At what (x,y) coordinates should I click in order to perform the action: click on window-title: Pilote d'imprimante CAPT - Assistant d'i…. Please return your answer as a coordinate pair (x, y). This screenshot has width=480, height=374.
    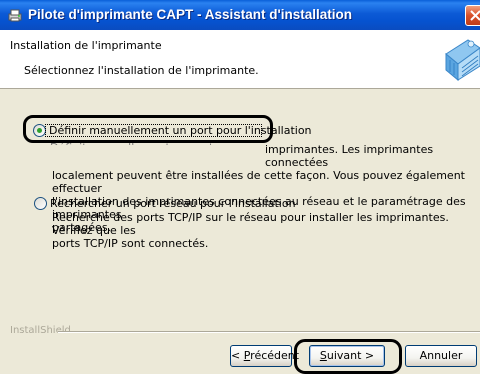
    Looking at the image, I should click on (190, 14).